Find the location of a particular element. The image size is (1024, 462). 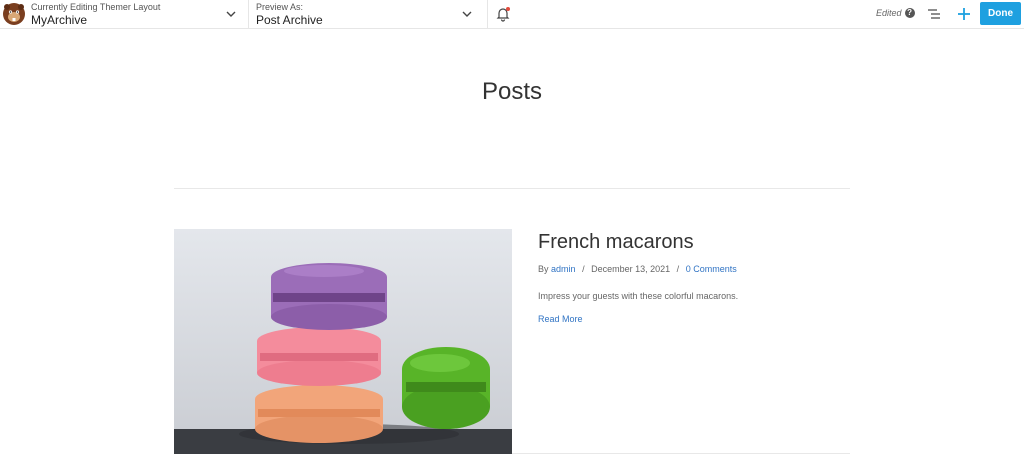

section-divider is located at coordinates (512, 188).